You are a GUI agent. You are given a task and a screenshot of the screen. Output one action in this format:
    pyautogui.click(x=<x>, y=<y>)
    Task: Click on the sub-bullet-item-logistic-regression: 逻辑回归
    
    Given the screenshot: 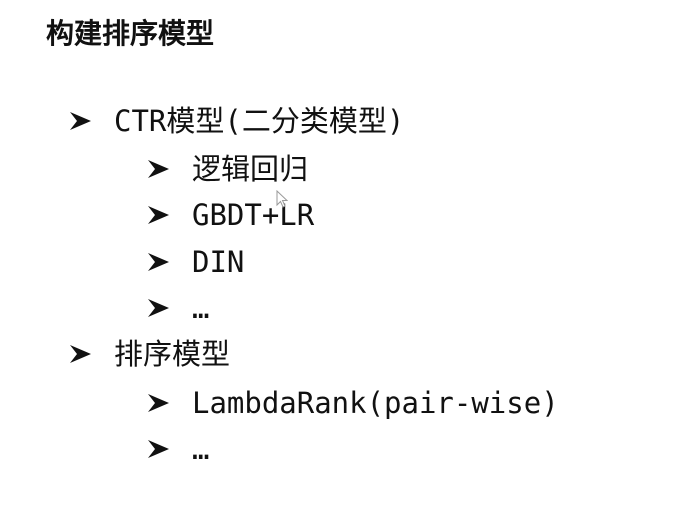 What is the action you would take?
    pyautogui.click(x=227, y=169)
    